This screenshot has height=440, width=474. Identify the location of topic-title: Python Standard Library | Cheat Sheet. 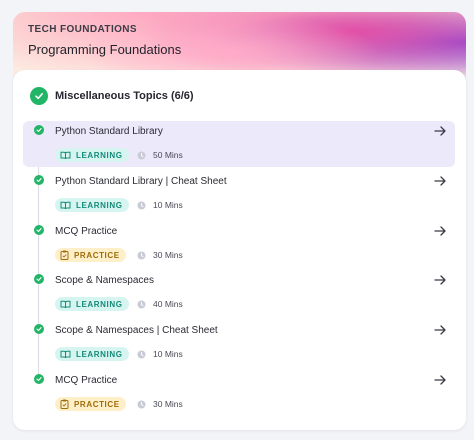
(141, 181).